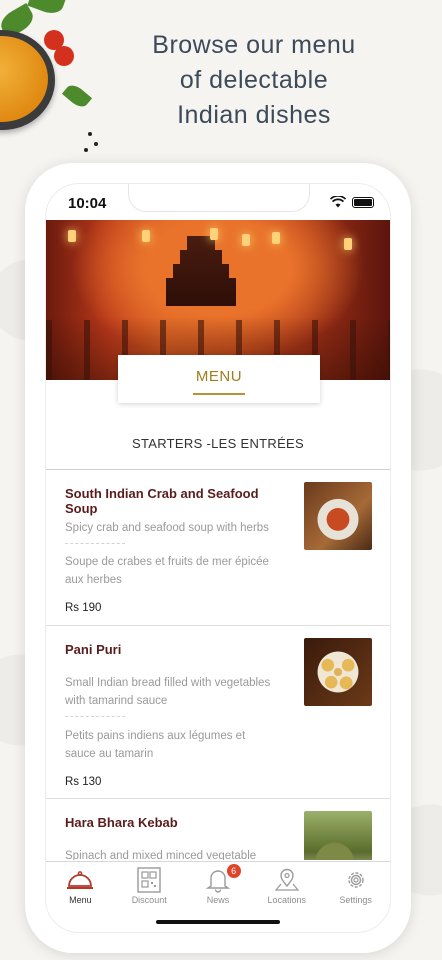 This screenshot has height=960, width=442. Describe the element at coordinates (338, 672) in the screenshot. I see `pani-puri-photo` at that location.